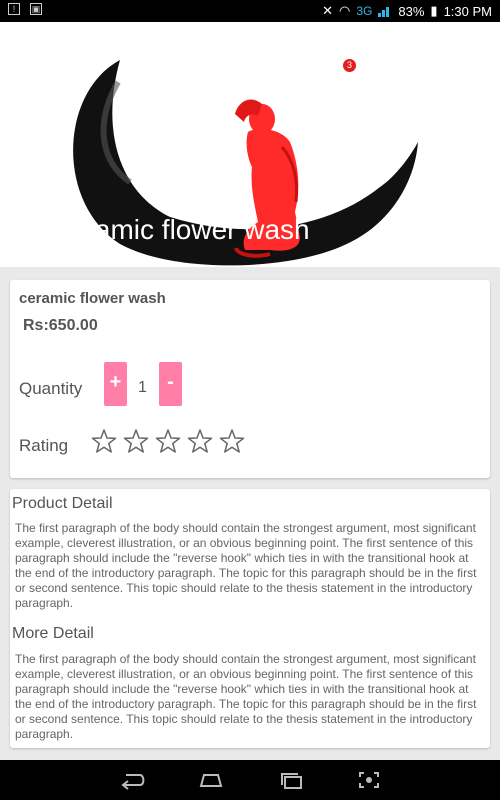 The image size is (500, 800). Describe the element at coordinates (385, 11) in the screenshot. I see `signal-icon` at that location.